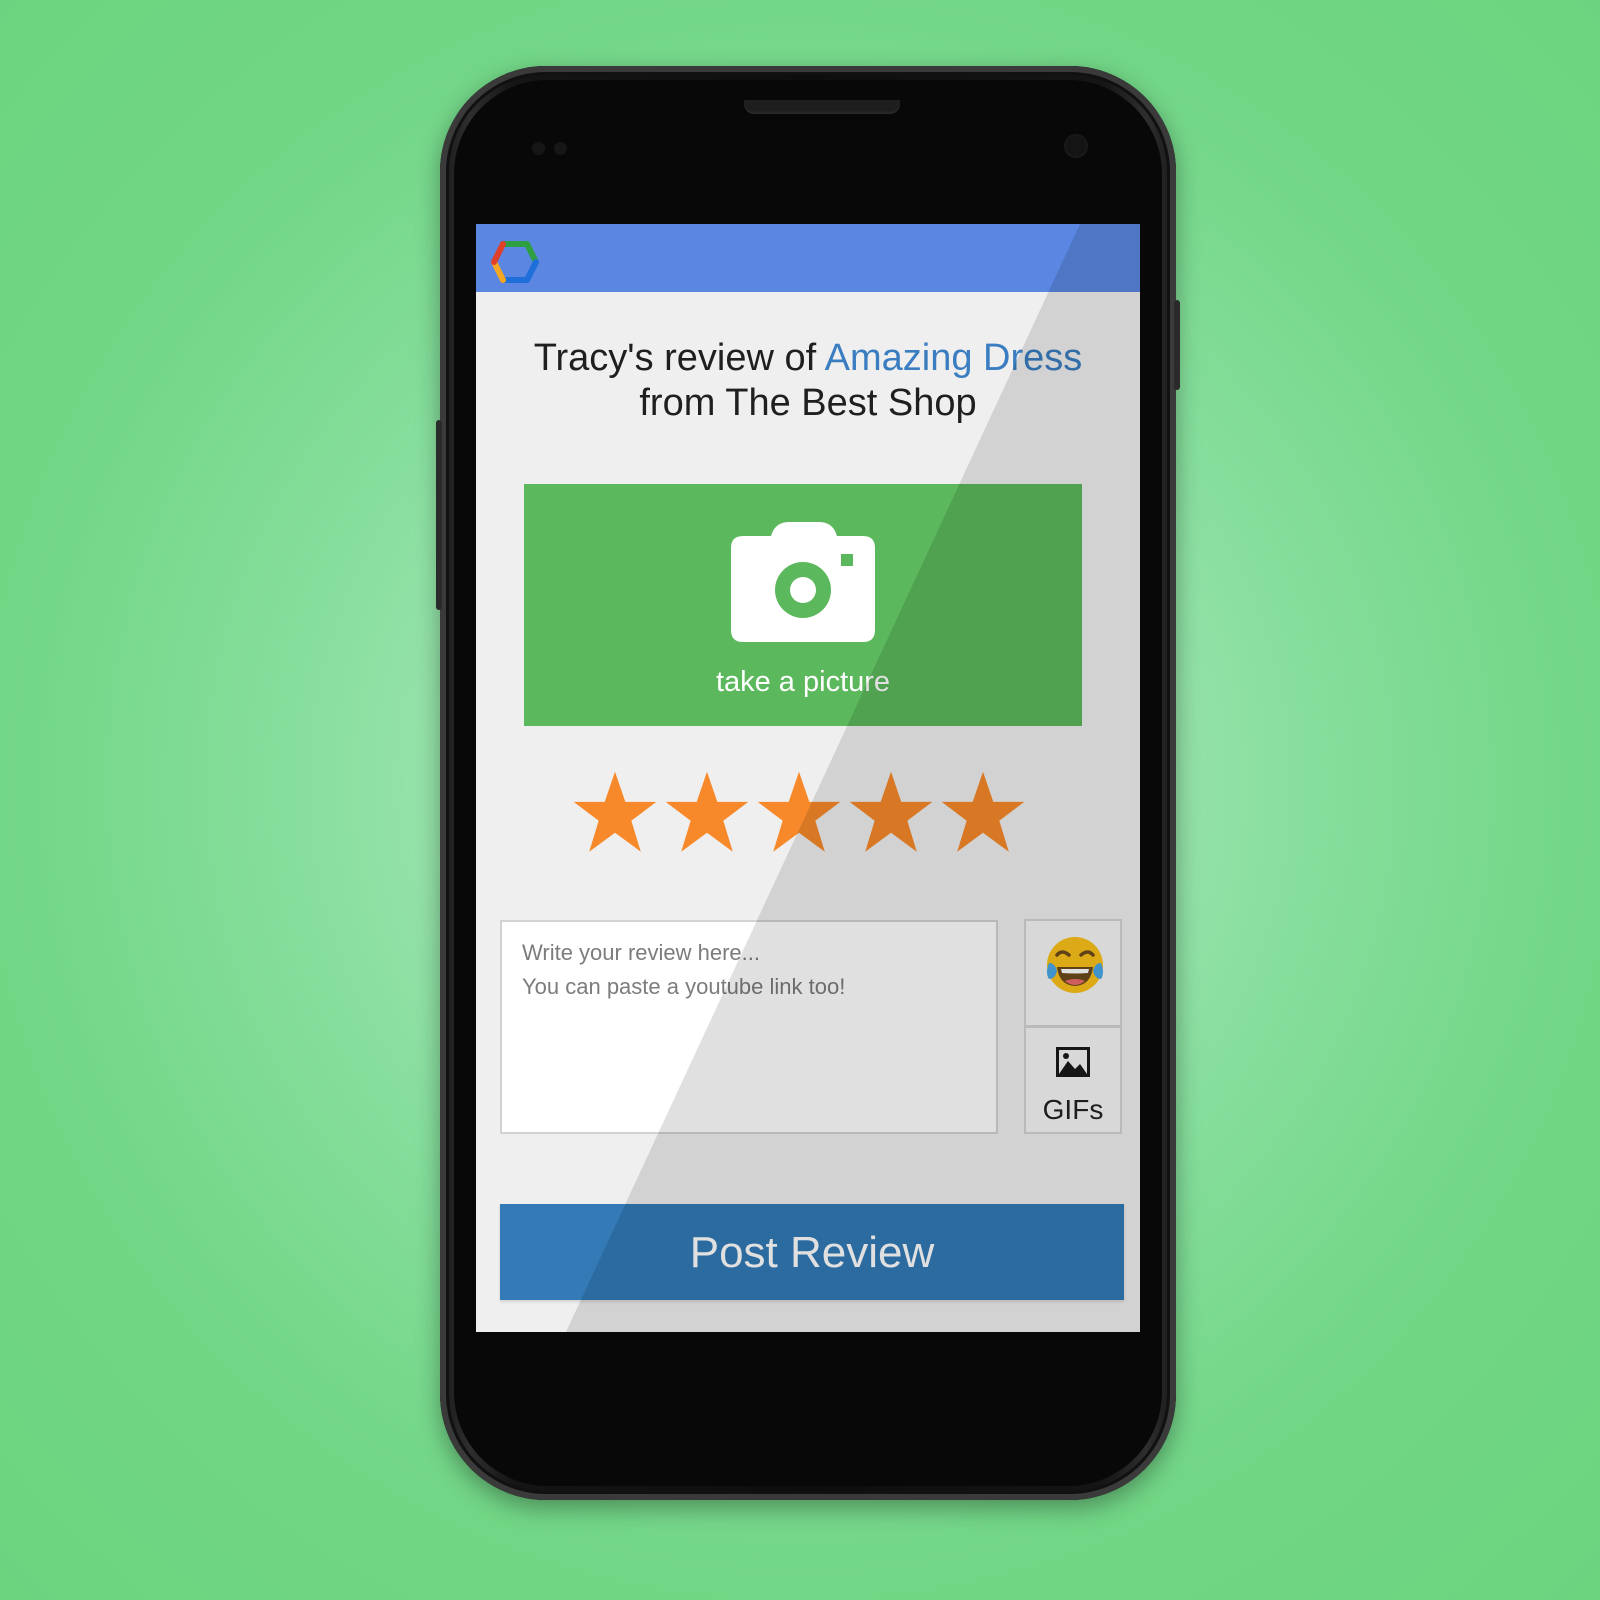 The image size is (1600, 1600). Describe the element at coordinates (679, 358) in the screenshot. I see `review-title-prefix: Tracy's review of` at that location.